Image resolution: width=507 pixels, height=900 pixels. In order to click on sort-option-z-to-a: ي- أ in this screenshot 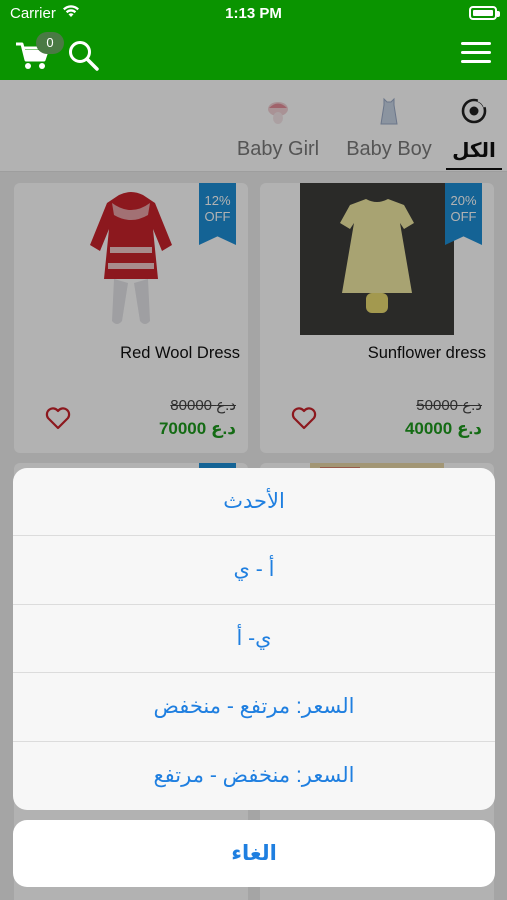, I will do `click(254, 639)`.